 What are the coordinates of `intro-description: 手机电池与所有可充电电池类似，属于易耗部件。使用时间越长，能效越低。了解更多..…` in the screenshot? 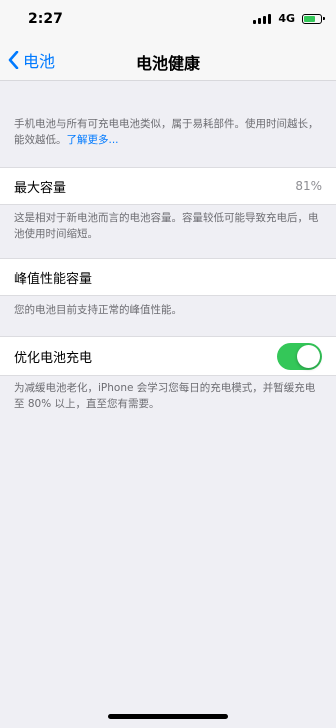 It's located at (168, 132).